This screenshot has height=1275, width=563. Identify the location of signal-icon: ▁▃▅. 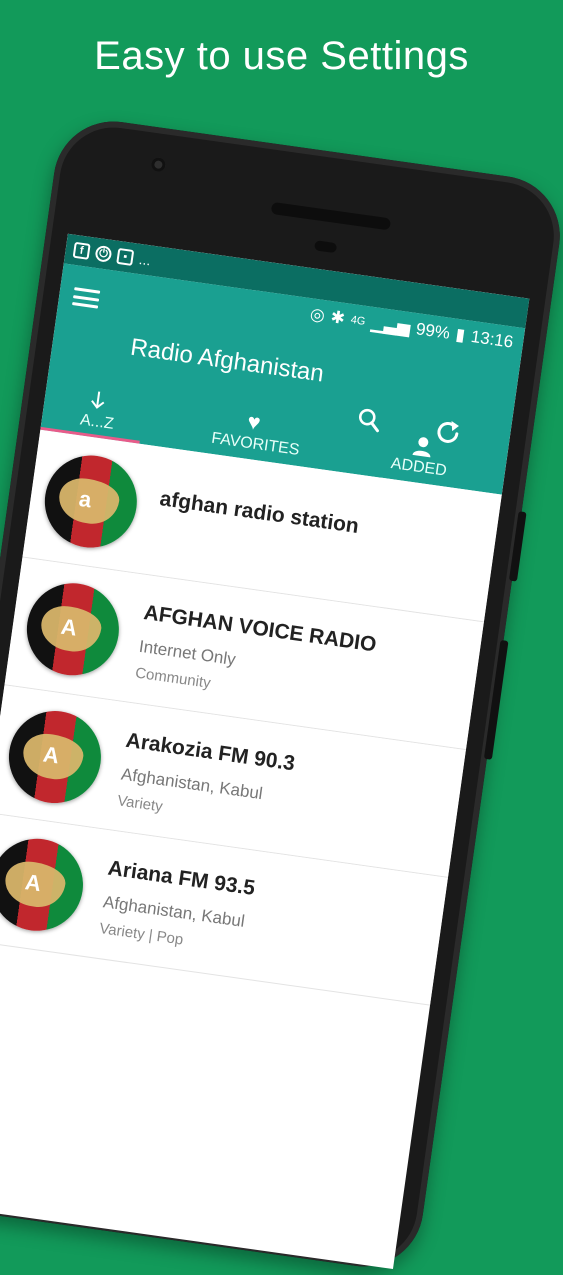
(391, 325).